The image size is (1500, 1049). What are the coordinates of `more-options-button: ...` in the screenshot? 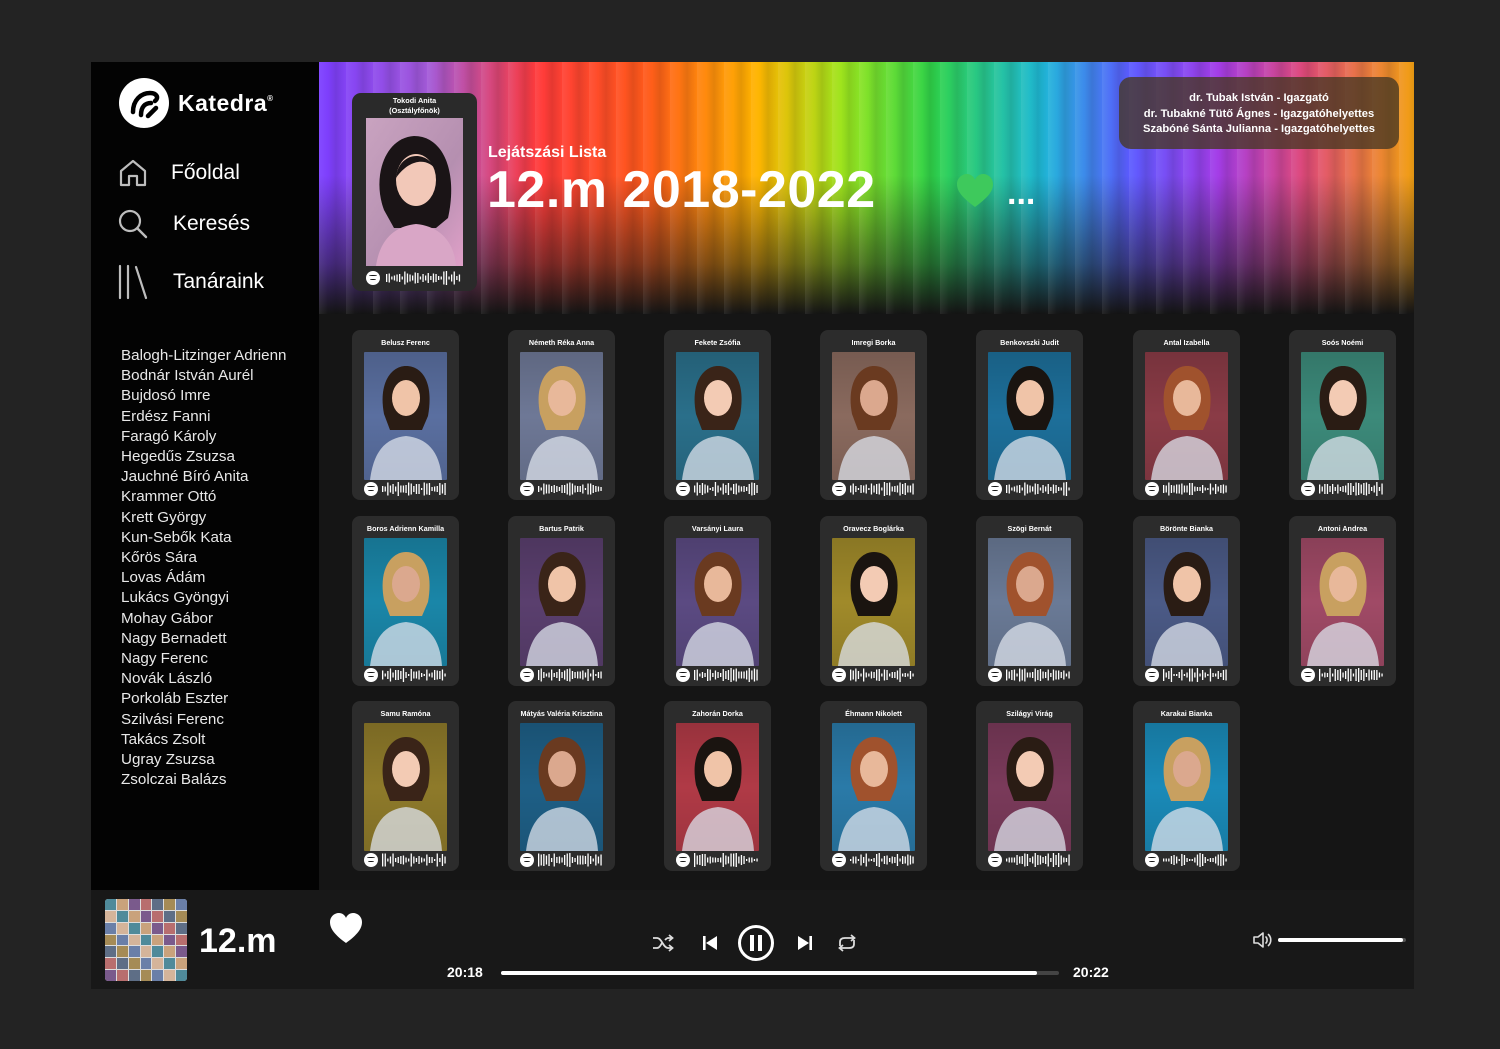 It's located at (1021, 193).